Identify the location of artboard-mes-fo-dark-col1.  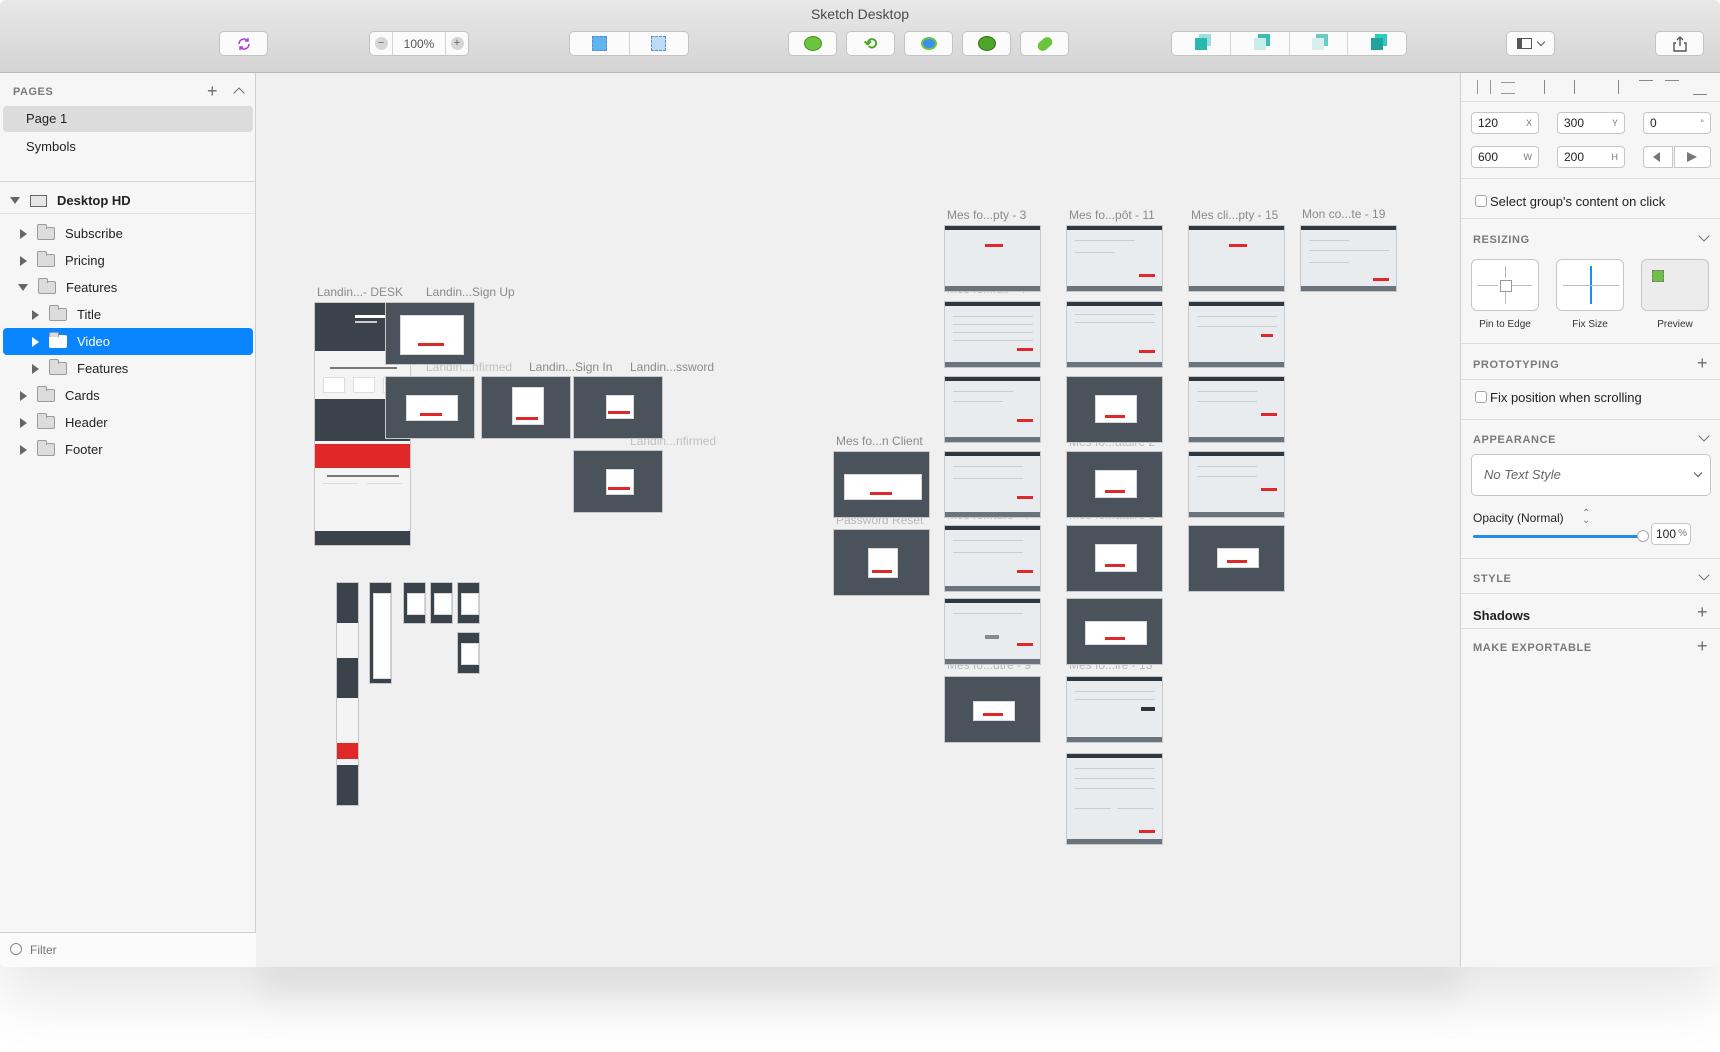
(992, 709).